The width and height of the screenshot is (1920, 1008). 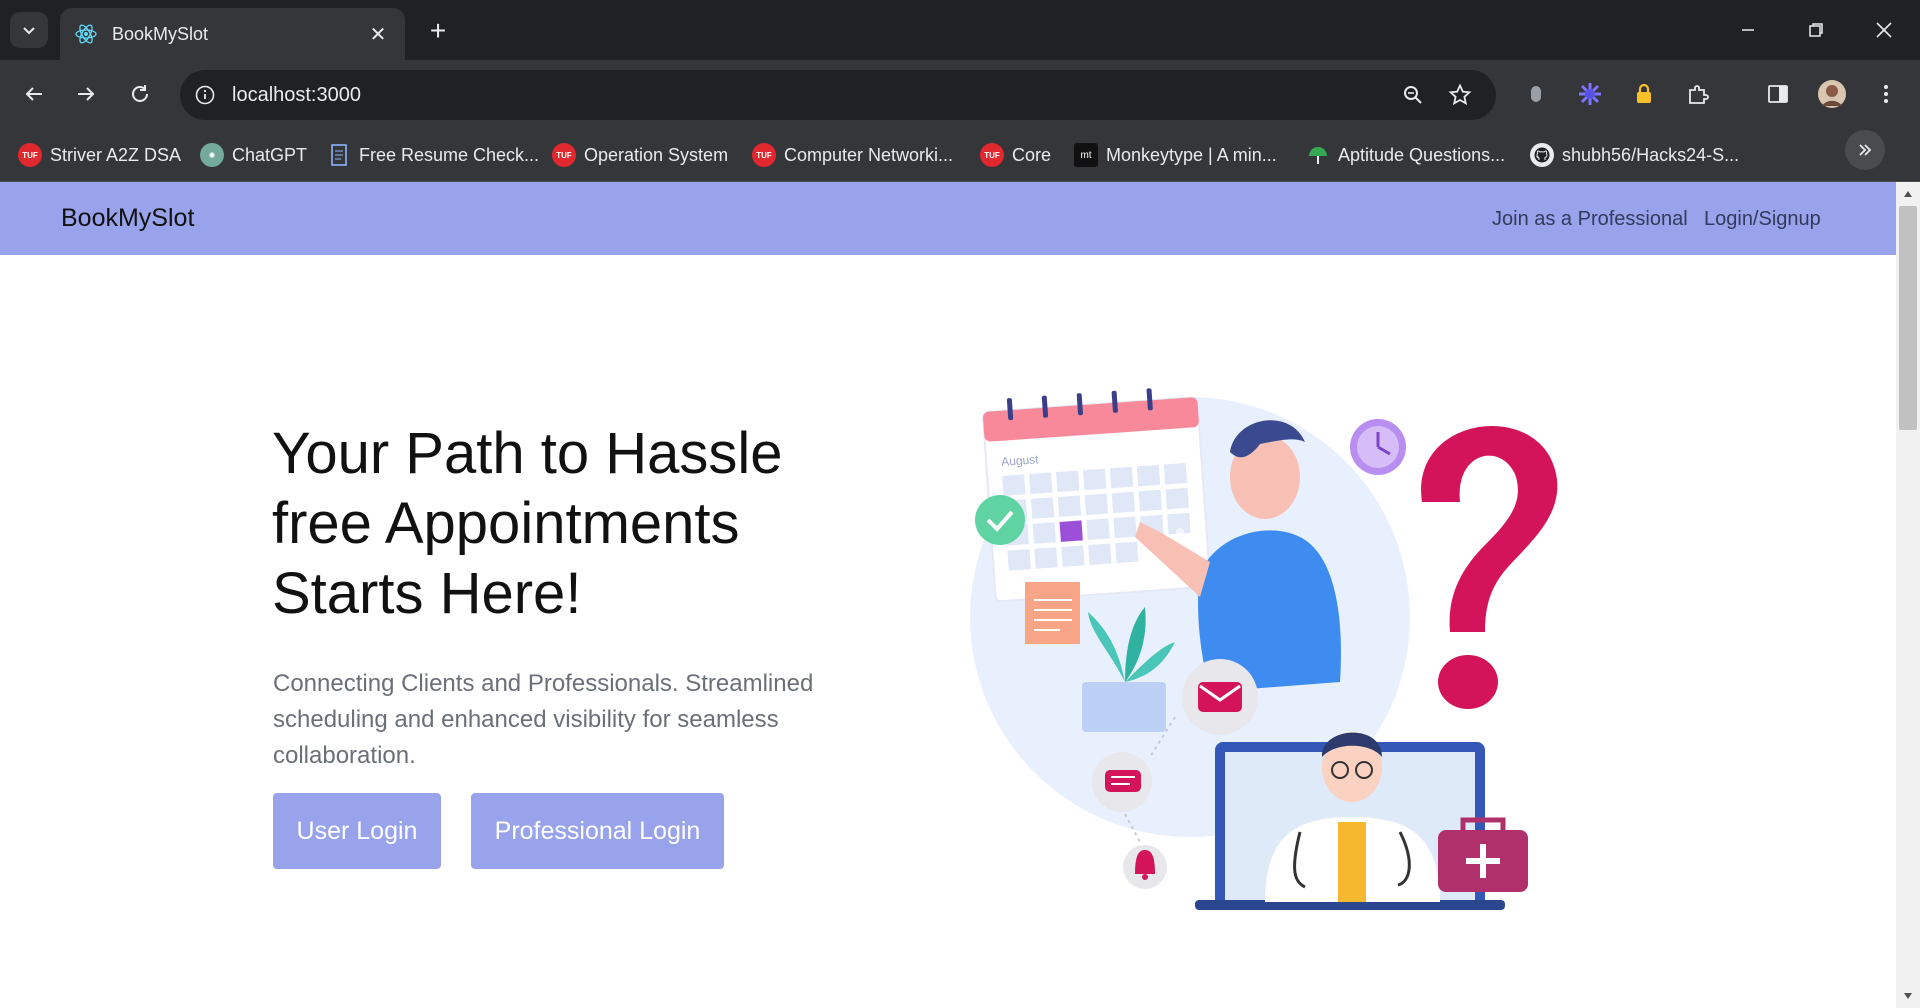 What do you see at coordinates (270, 154) in the screenshot?
I see `bookmark-label: ChatGPT` at bounding box center [270, 154].